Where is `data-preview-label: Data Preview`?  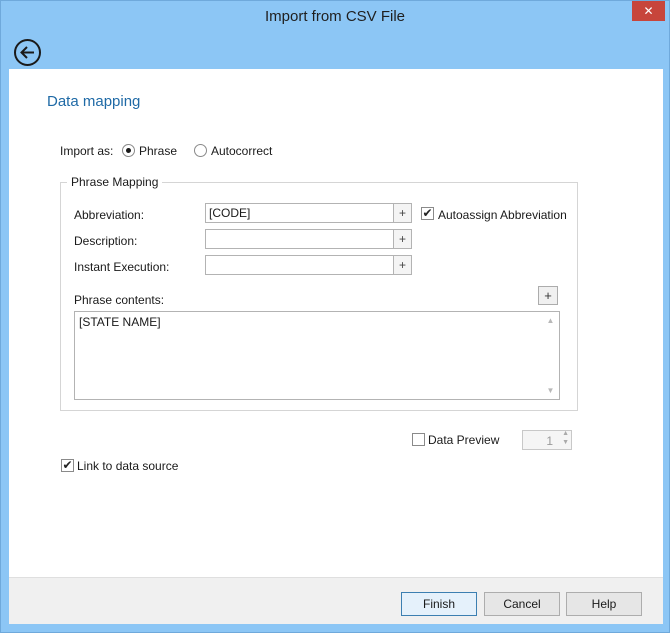 data-preview-label: Data Preview is located at coordinates (463, 440).